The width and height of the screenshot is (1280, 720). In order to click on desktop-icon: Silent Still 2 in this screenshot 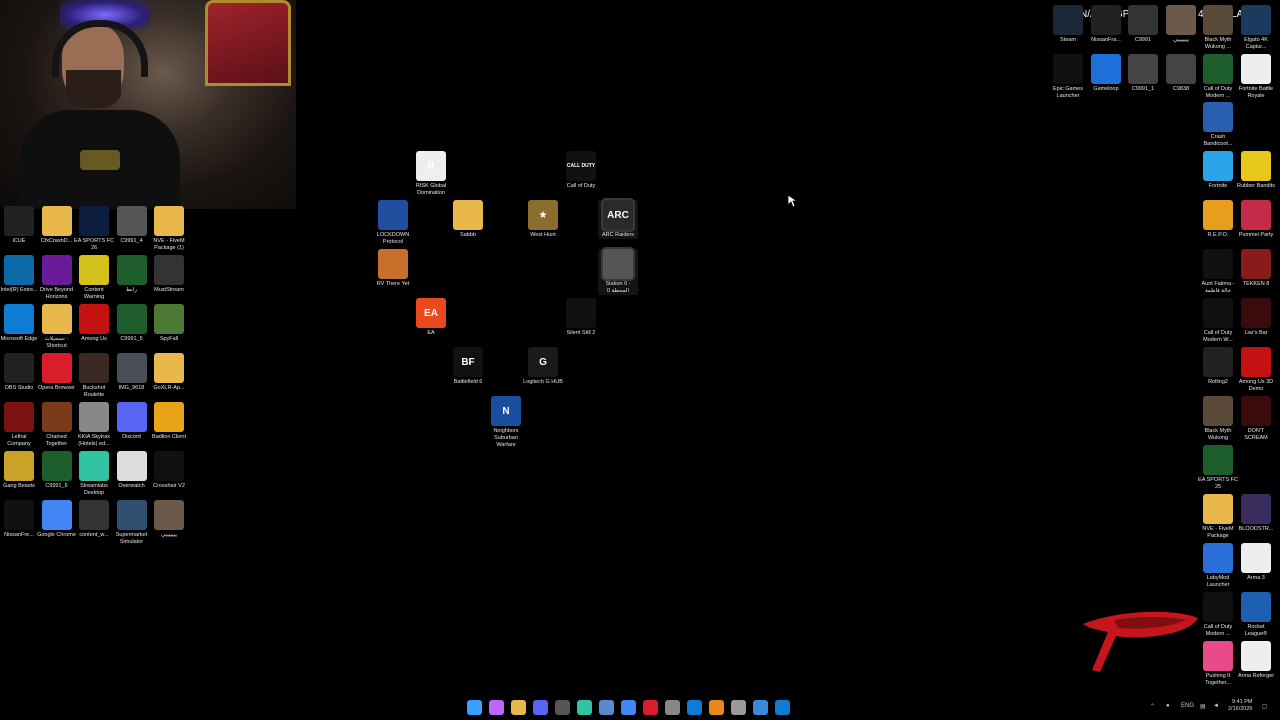, I will do `click(581, 317)`.